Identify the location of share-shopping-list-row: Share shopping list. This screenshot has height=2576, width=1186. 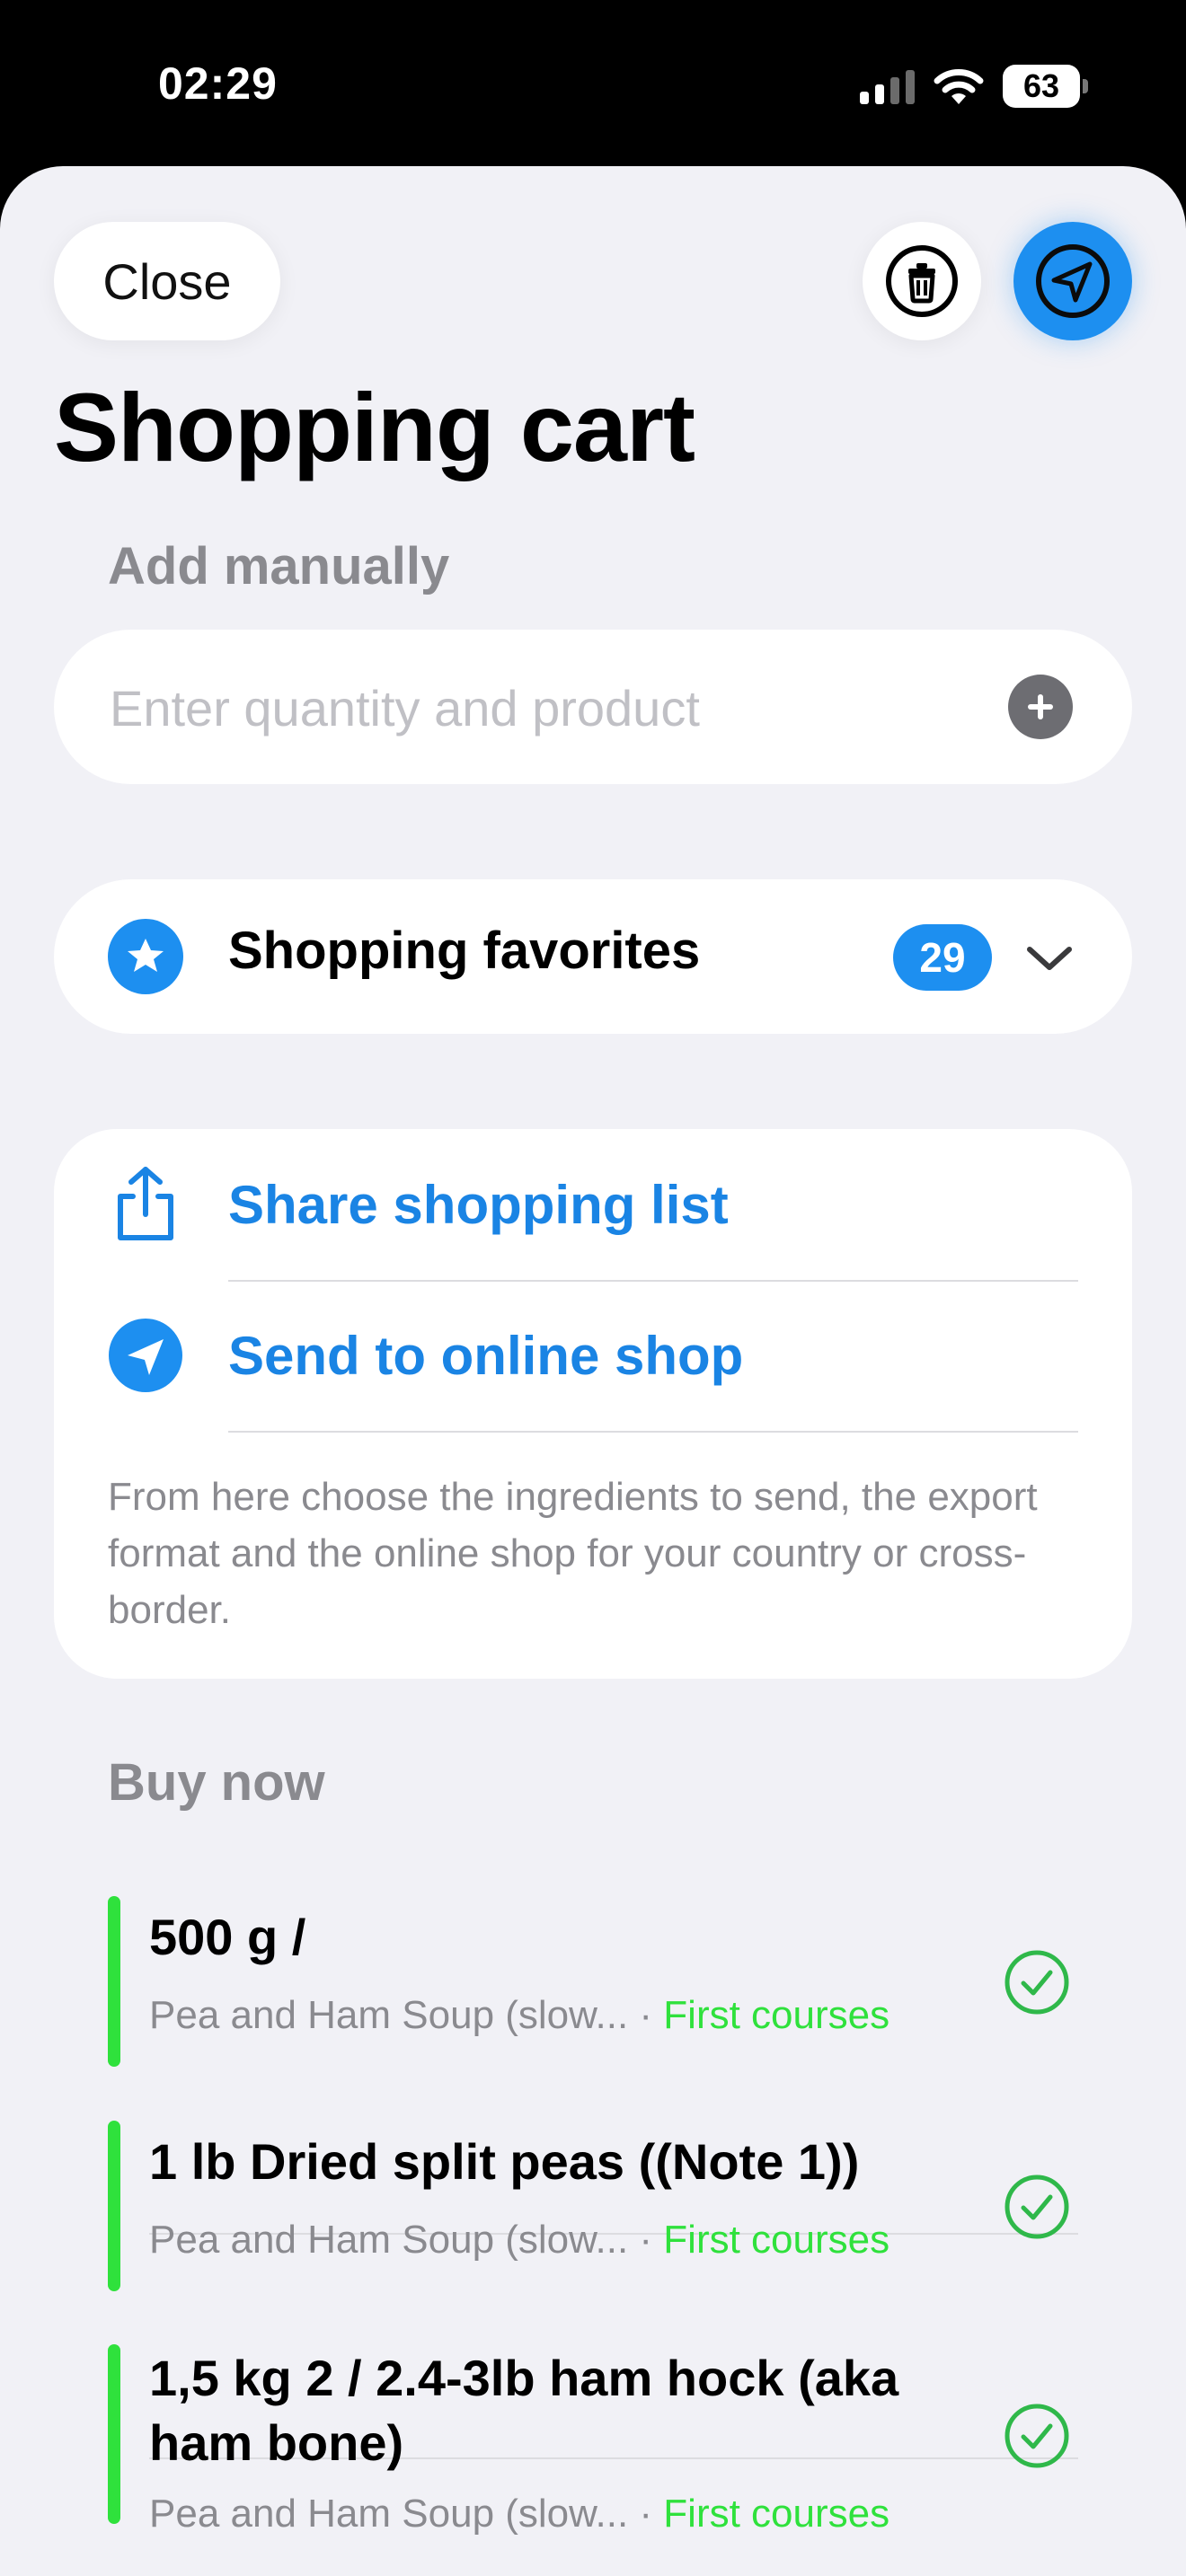
(593, 1204).